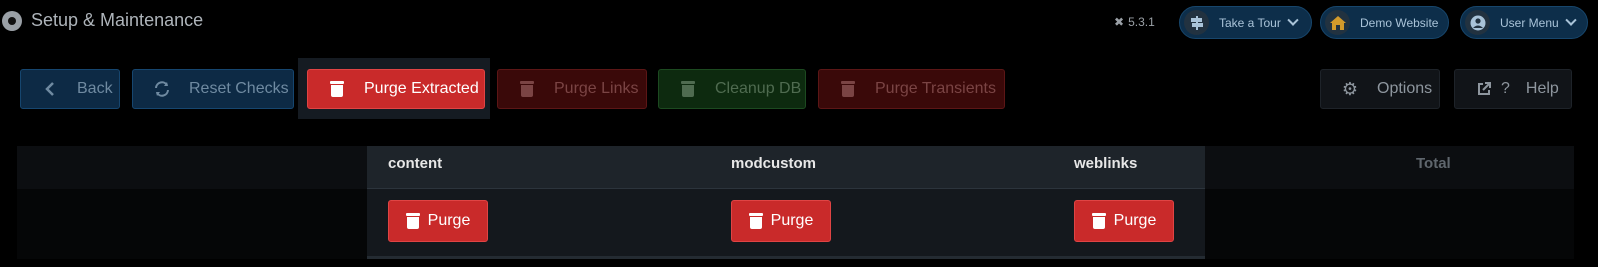 This screenshot has width=1598, height=267. I want to click on purge-extracted-button: Purge Extracted, so click(396, 89).